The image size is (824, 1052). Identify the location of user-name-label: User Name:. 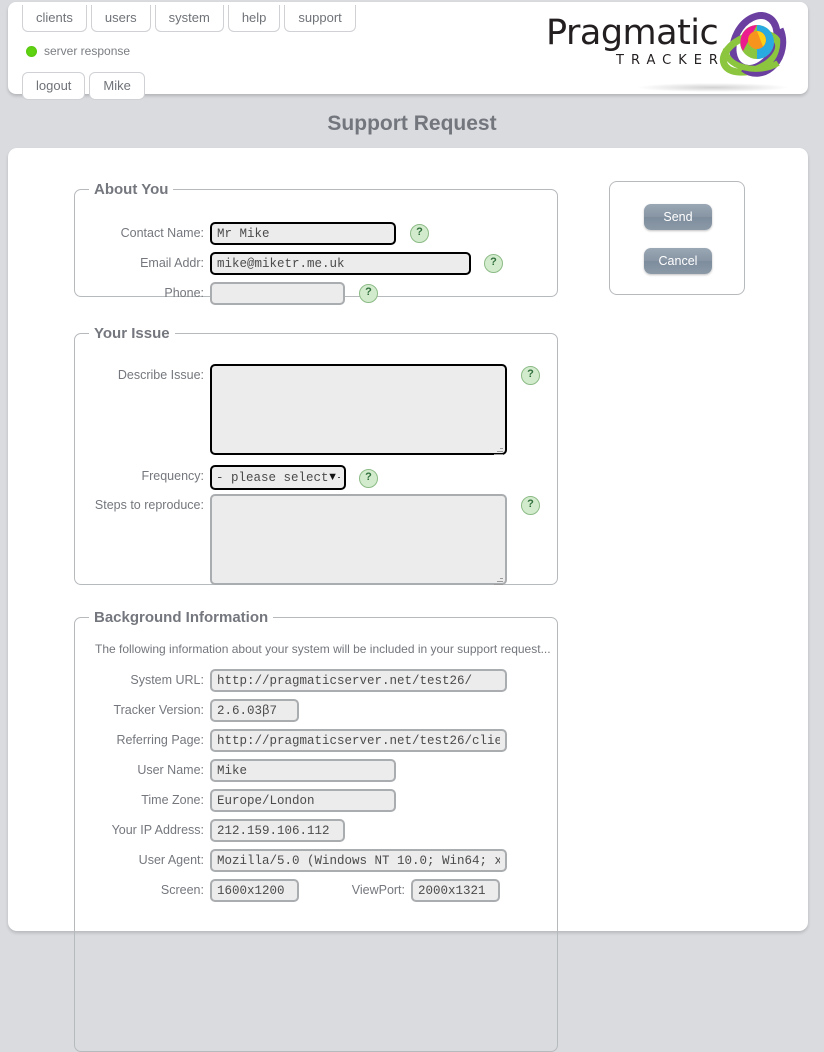
(170, 770).